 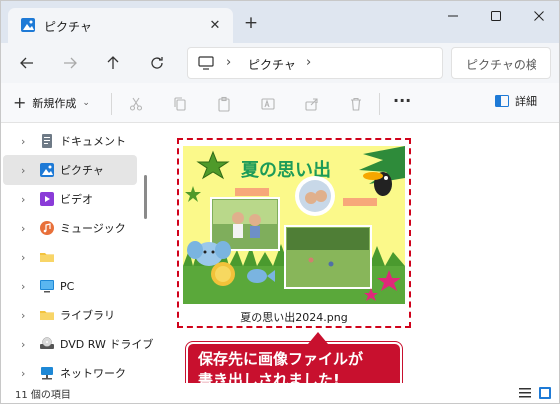 I want to click on sidebar-item-videos: › ビデオ, so click(x=70, y=199).